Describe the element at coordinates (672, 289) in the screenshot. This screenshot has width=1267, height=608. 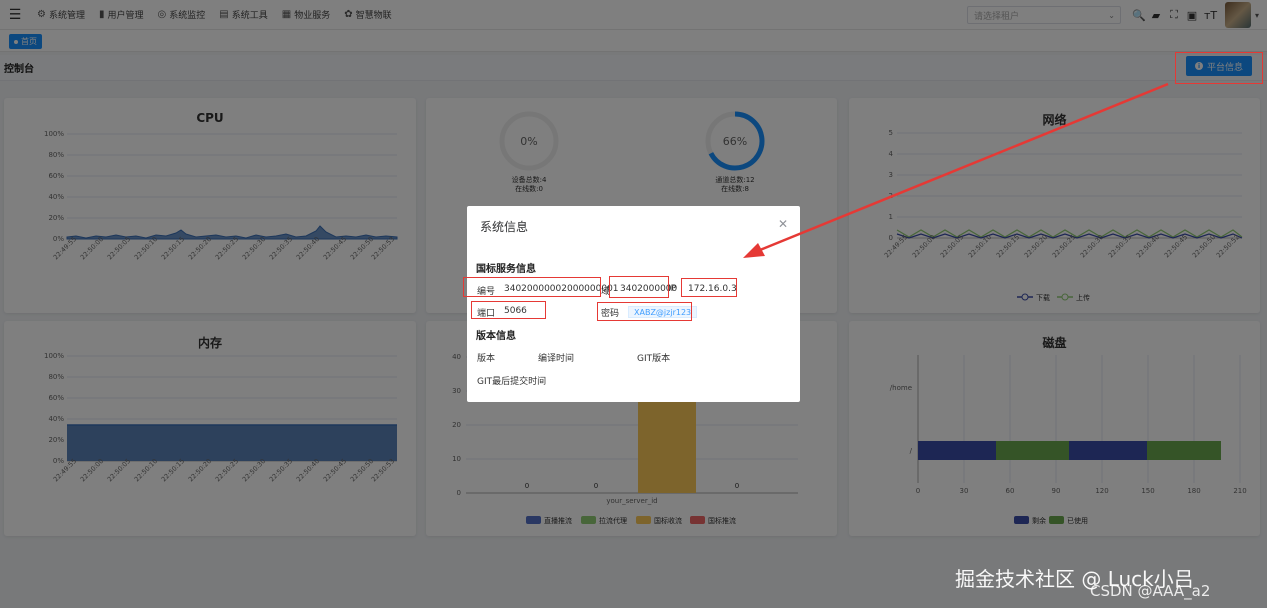
I see `ip-label: IP` at that location.